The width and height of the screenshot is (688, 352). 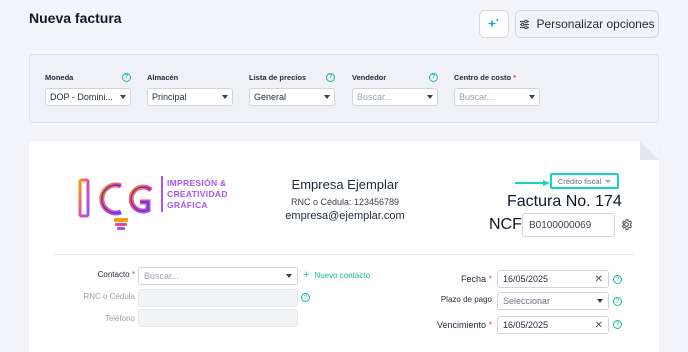 I want to click on date-value: 16/05/2025, so click(x=526, y=279).